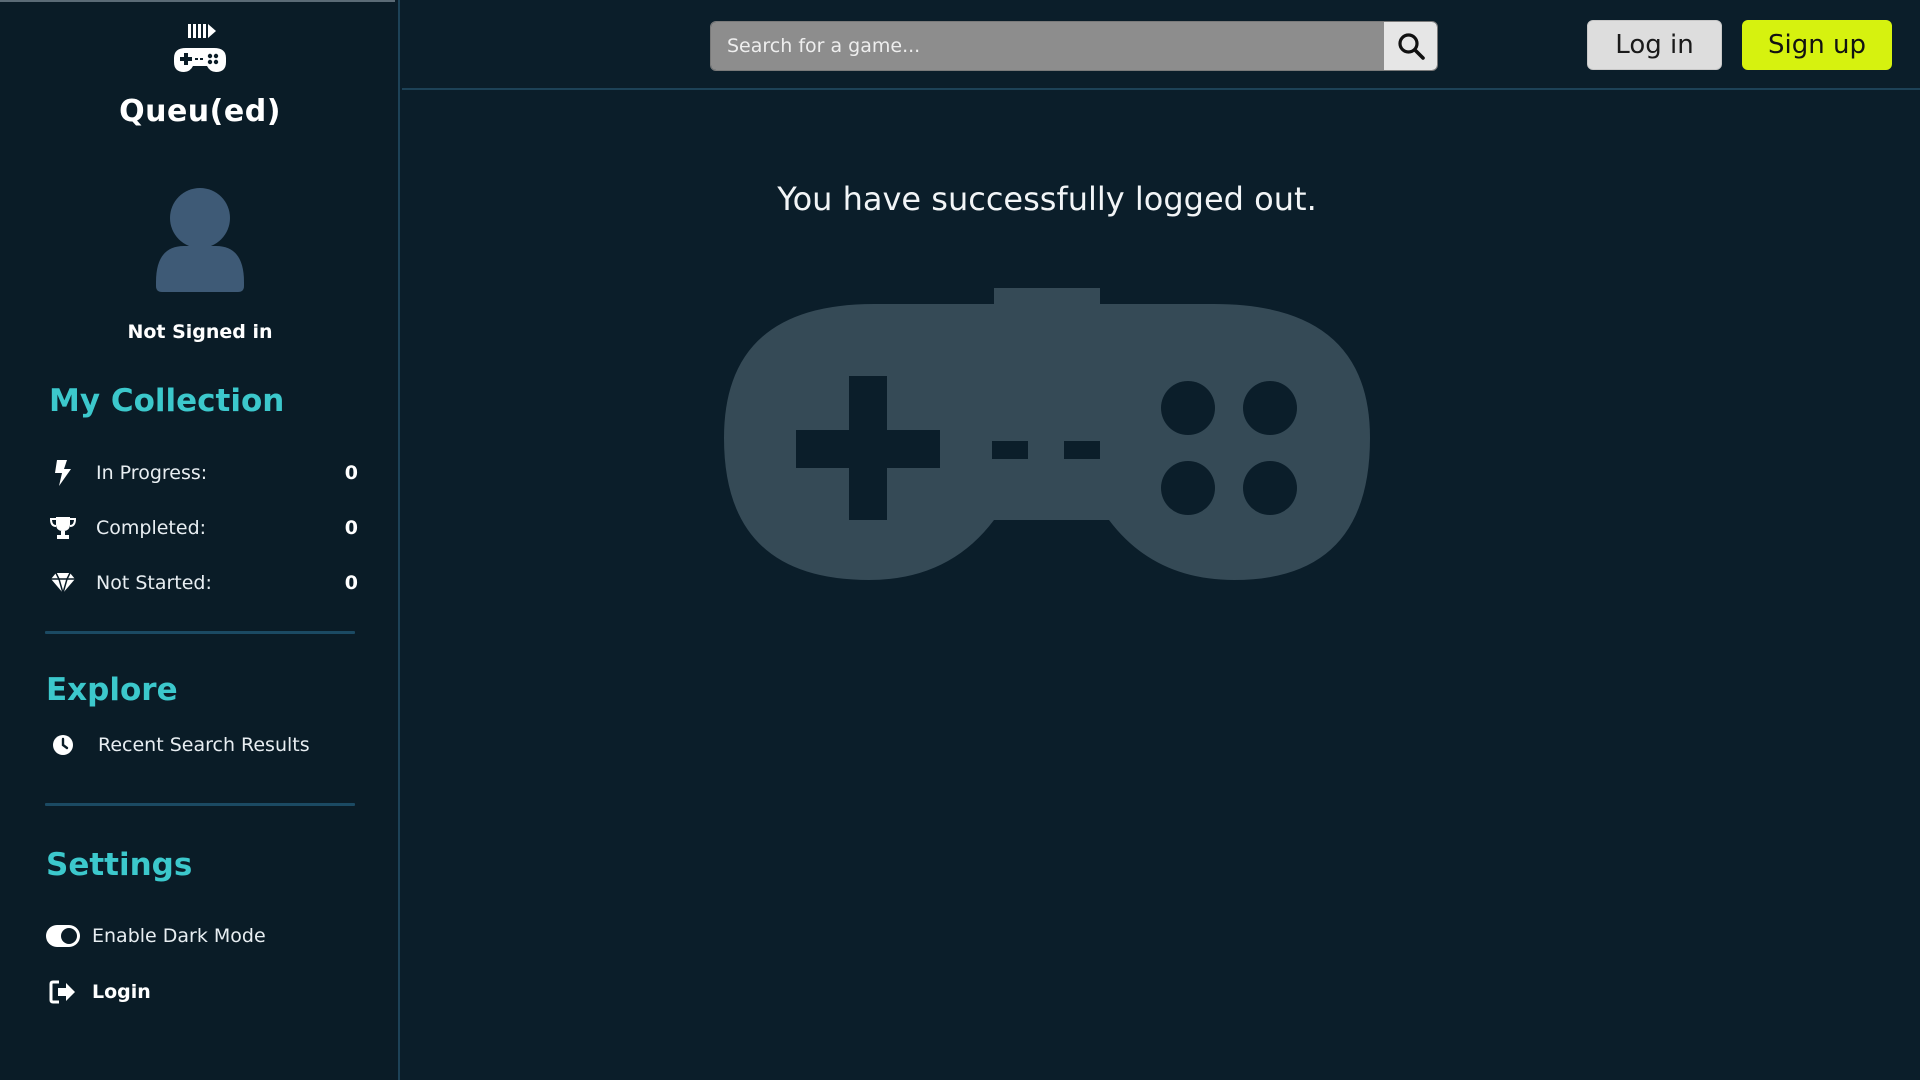 The image size is (1920, 1080). I want to click on top-header: Log in Sign up, so click(1161, 45).